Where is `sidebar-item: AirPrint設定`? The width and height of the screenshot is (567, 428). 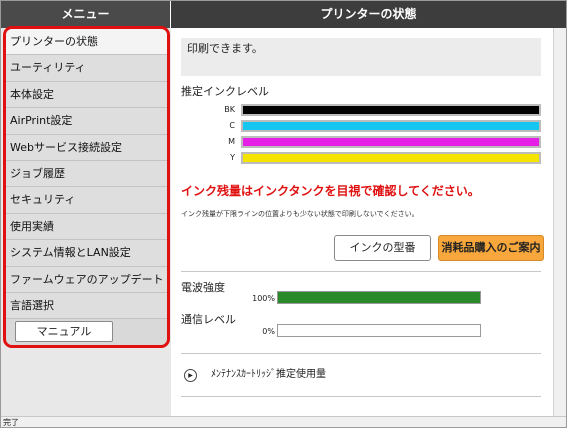
sidebar-item: AirPrint設定 is located at coordinates (86, 121).